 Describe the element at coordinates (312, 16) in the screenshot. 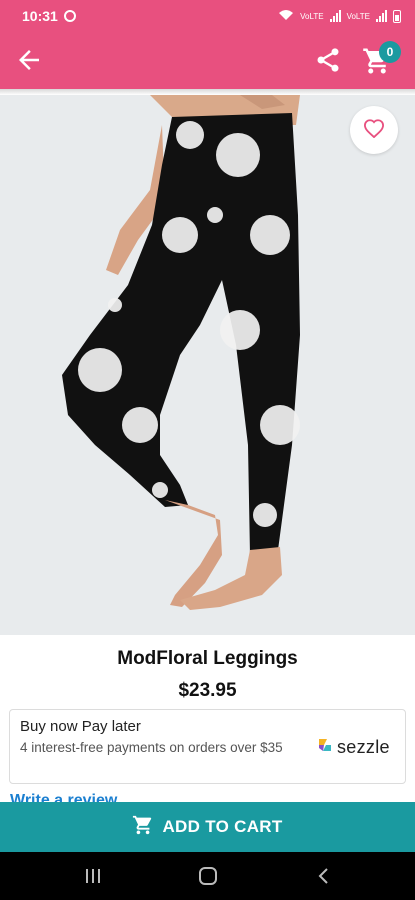

I see `volte-label-1: VoLTE` at that location.